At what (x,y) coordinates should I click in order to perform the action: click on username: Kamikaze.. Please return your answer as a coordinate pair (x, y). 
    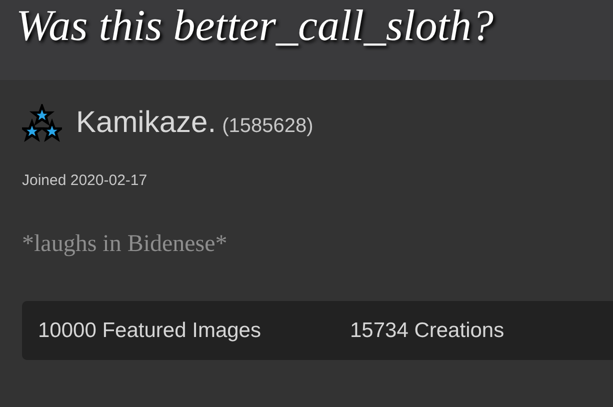
    Looking at the image, I should click on (146, 122).